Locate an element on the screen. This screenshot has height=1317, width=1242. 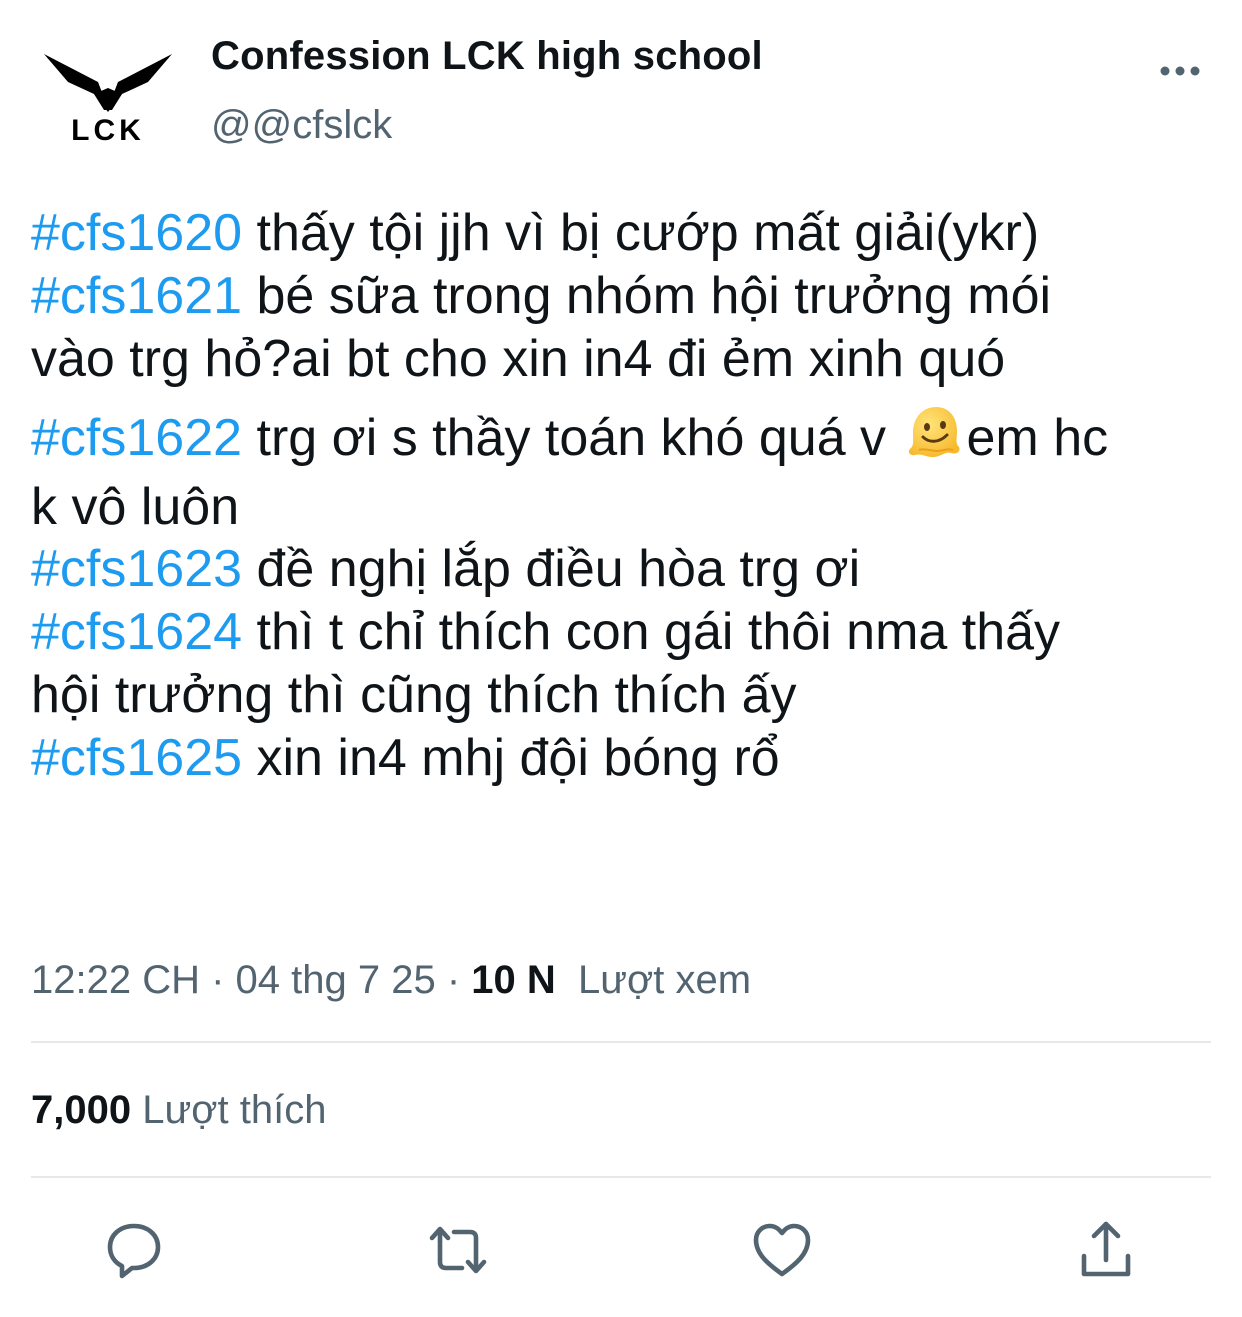
hashtag-link: #cfs1623 is located at coordinates (136, 569).